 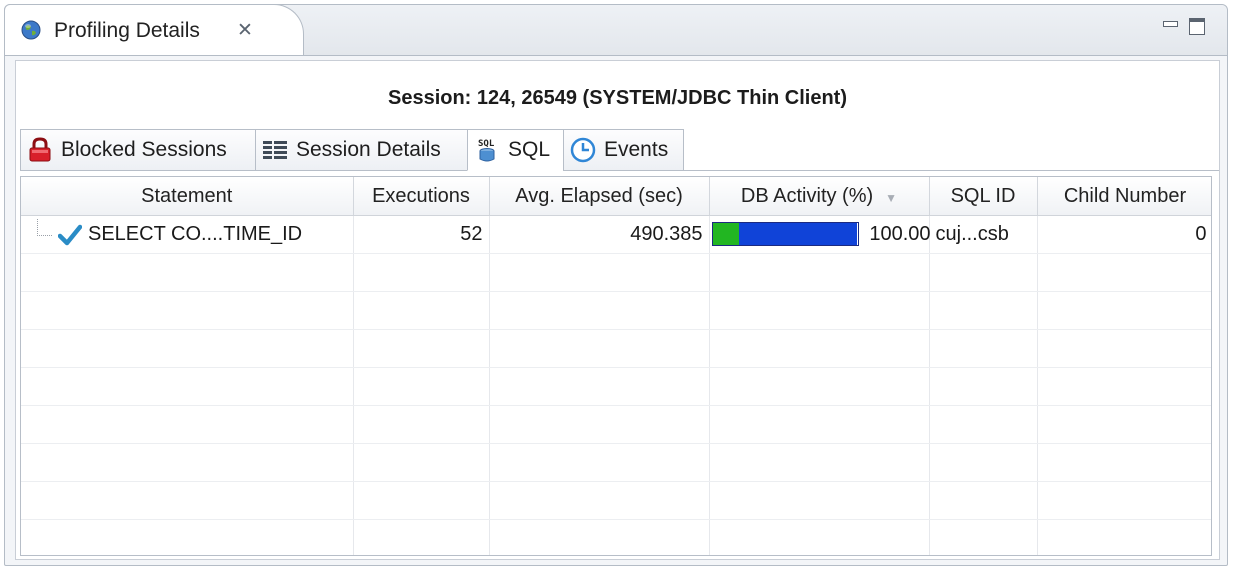 I want to click on executions-cell: 52, so click(x=421, y=234).